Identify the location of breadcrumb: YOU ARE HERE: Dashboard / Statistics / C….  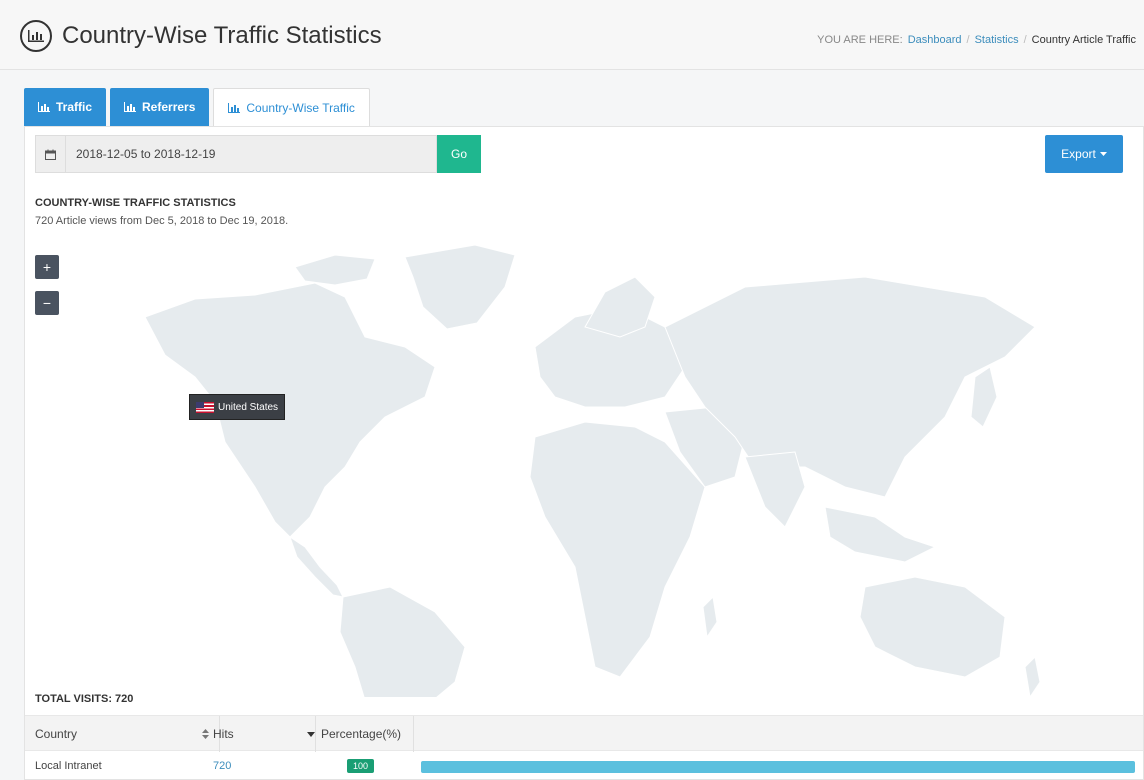
(976, 40).